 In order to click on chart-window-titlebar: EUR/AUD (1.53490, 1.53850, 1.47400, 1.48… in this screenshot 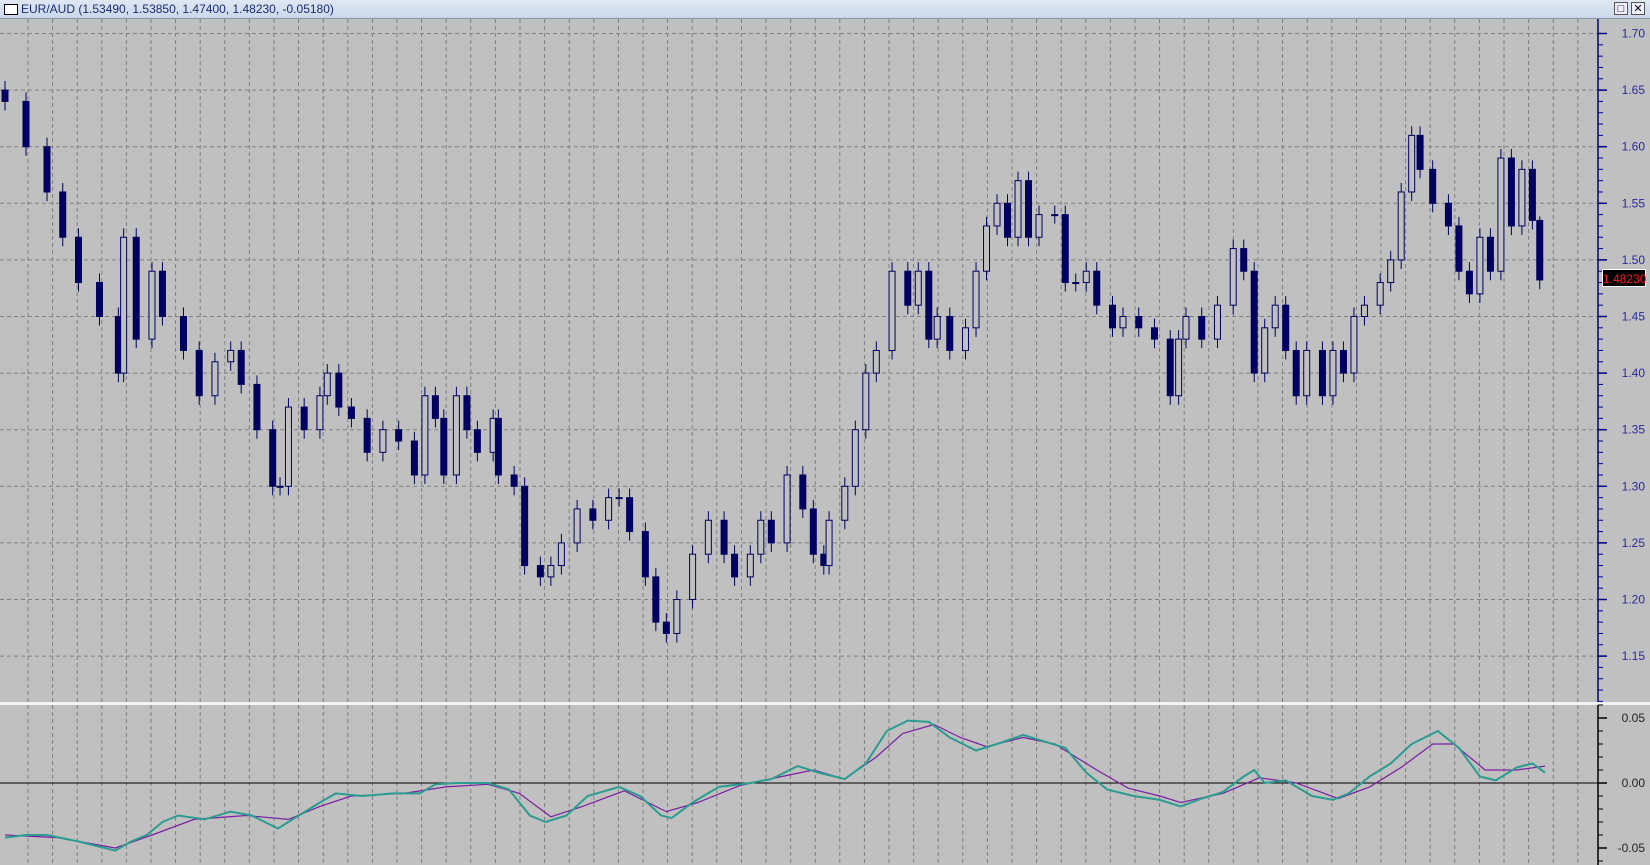, I will do `click(825, 9)`.